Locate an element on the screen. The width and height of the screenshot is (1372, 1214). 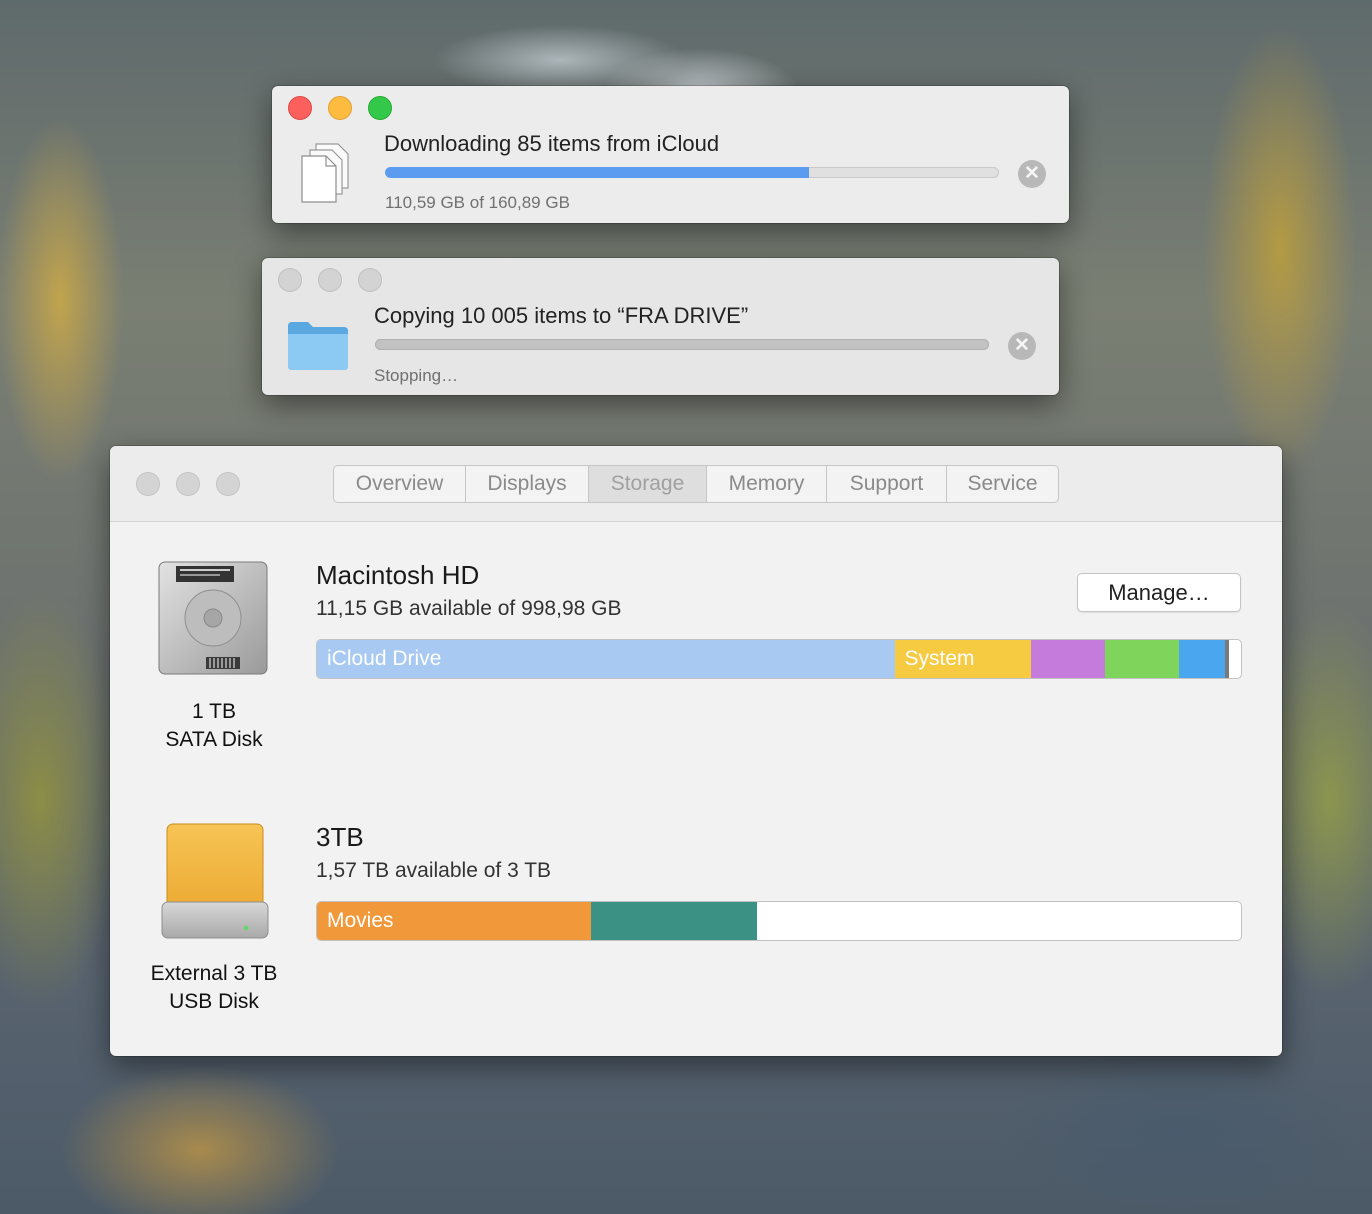
disk1-usage-bar: iCloud Drive System is located at coordinates (779, 659).